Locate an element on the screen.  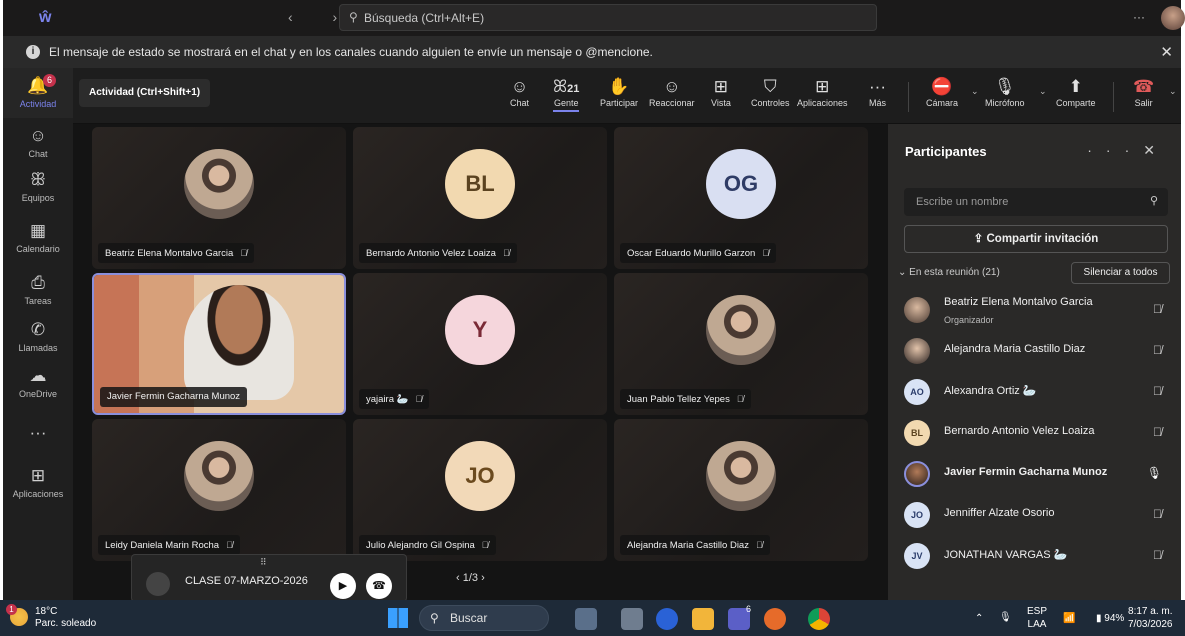
rail-item-aplicaciones: ⊞ Aplicaciones is located at coordinates (38, 482).